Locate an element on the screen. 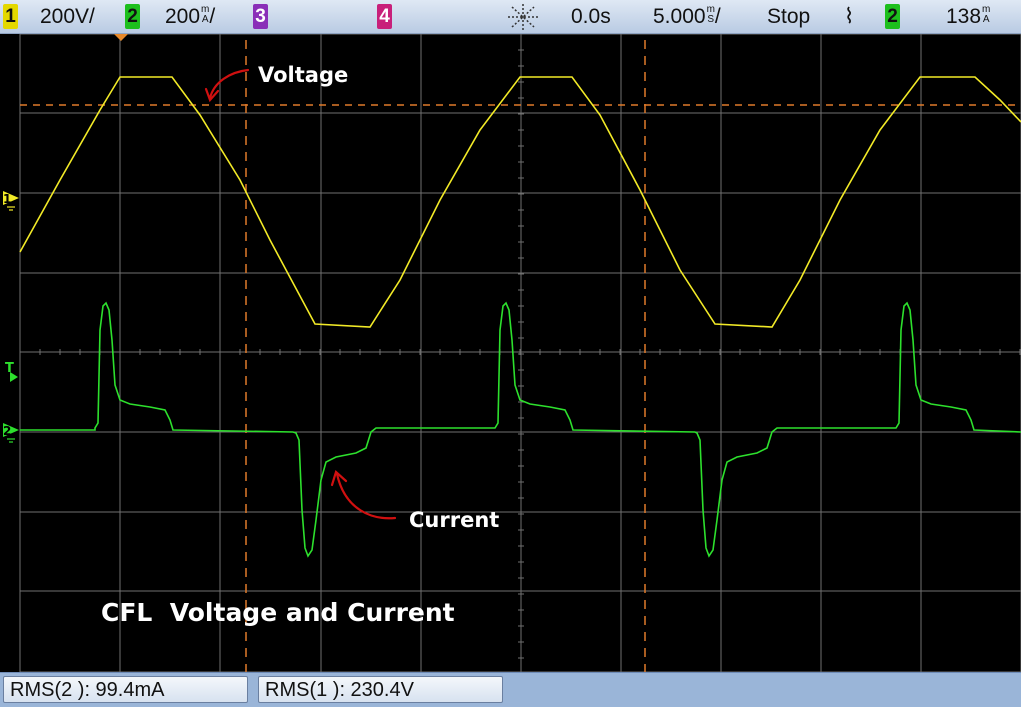 The image size is (1021, 707). channel-2-scale: 200m A/ is located at coordinates (190, 17).